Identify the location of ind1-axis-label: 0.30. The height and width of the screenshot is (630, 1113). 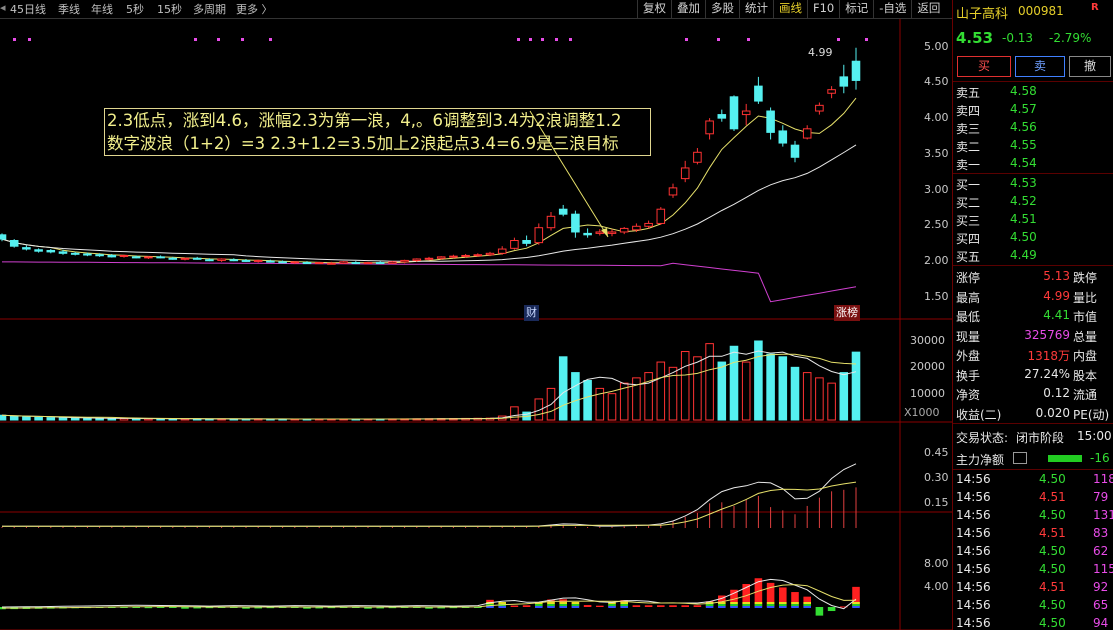
(936, 477).